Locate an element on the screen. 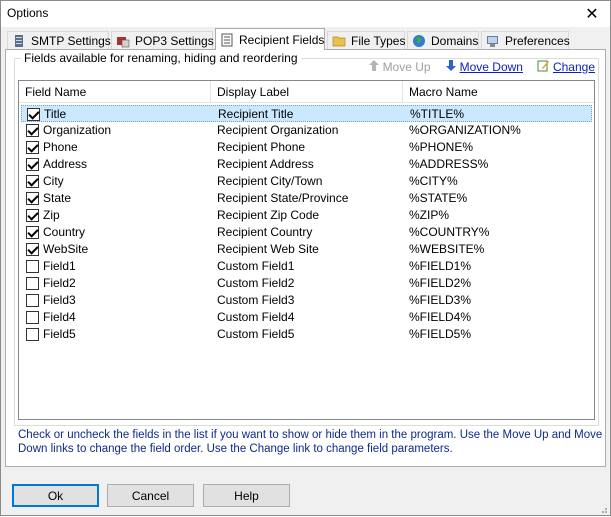  table-row: WebSite Recipient Web Site %WEBSITE% is located at coordinates (306, 249).